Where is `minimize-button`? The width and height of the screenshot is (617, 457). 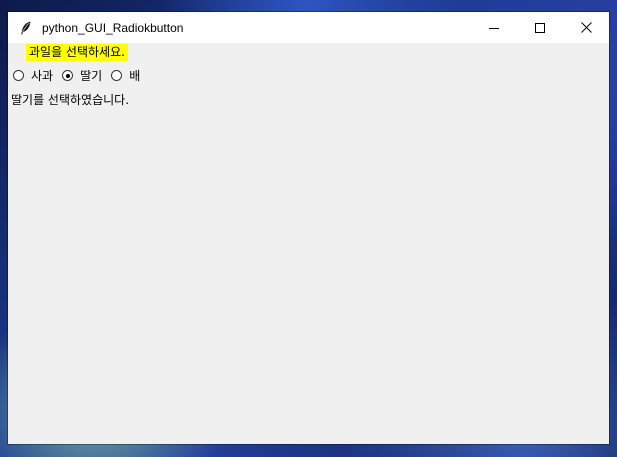 minimize-button is located at coordinates (494, 27).